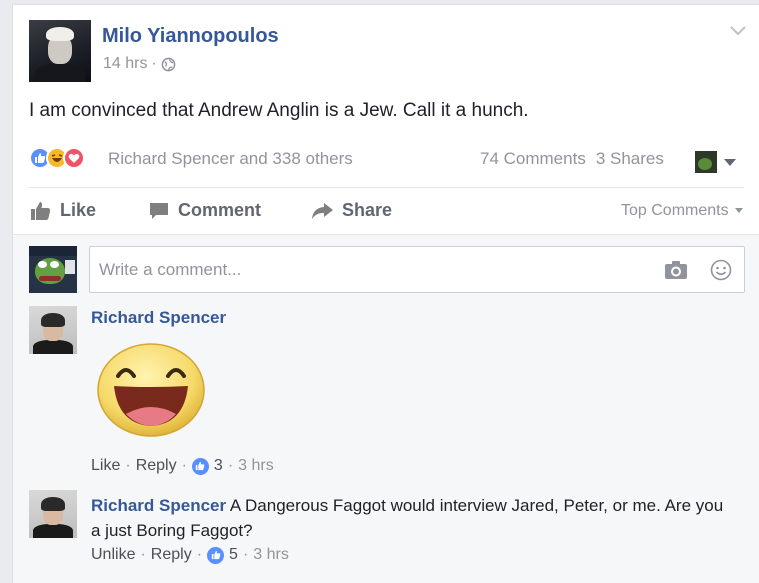  Describe the element at coordinates (113, 555) in the screenshot. I see `comment-unlike-link: Unlike` at that location.